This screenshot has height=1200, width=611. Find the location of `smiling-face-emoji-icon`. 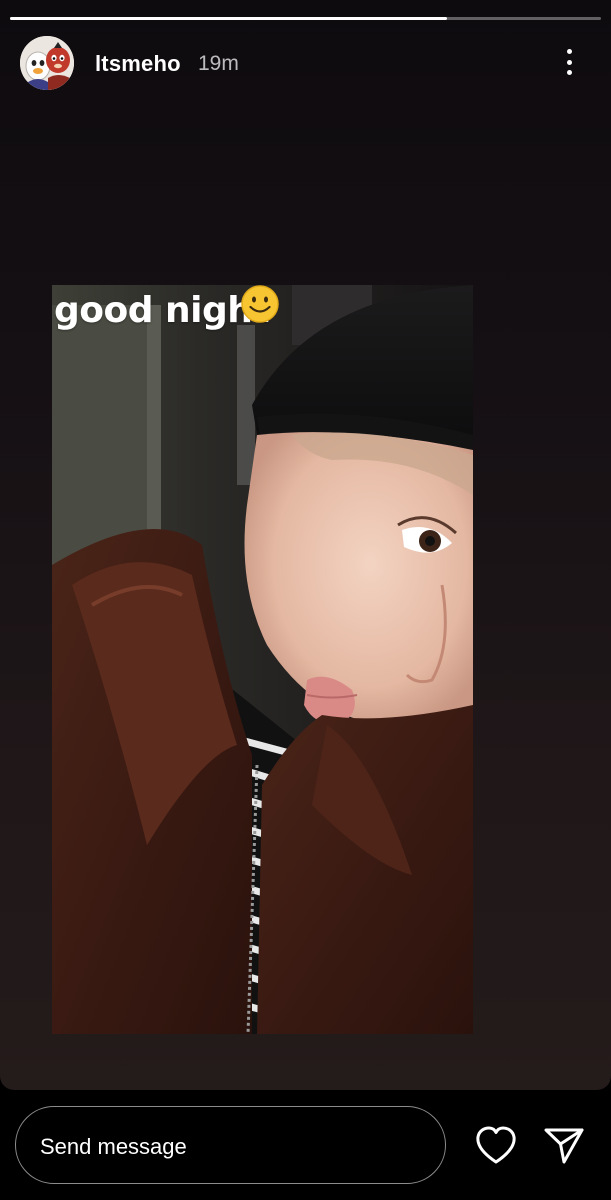

smiling-face-emoji-icon is located at coordinates (260, 304).